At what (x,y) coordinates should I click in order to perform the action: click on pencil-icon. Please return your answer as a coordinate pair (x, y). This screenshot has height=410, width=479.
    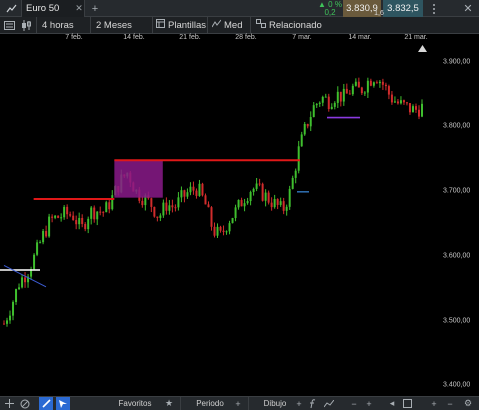
    Looking at the image, I should click on (46, 403).